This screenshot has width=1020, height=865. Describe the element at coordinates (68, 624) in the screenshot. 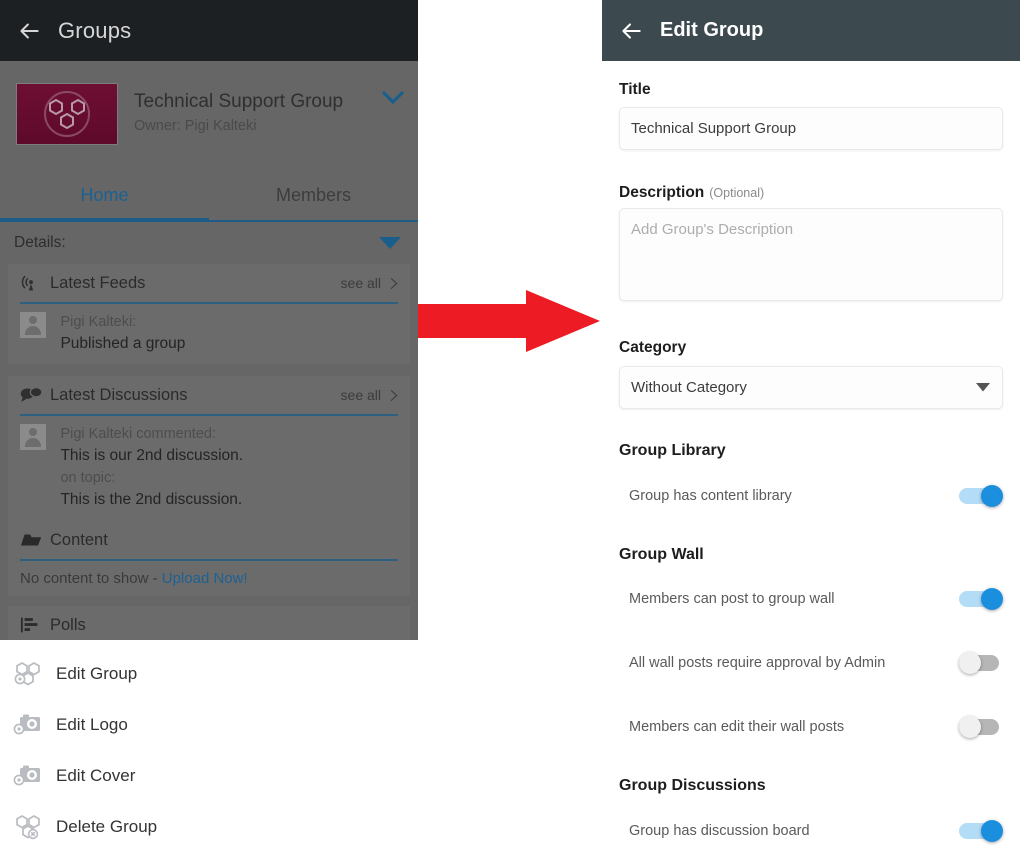

I see `card-title: Polls` at that location.